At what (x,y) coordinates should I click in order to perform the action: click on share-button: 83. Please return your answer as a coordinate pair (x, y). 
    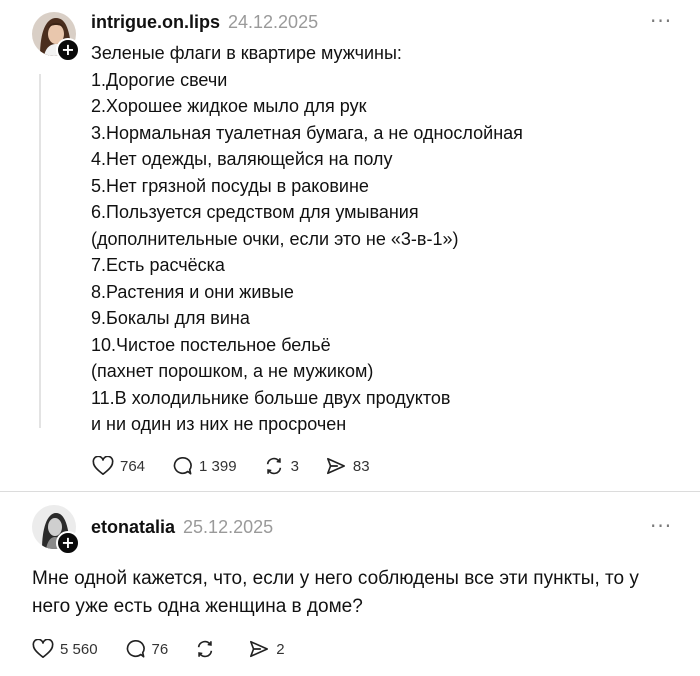
    Looking at the image, I should click on (347, 466).